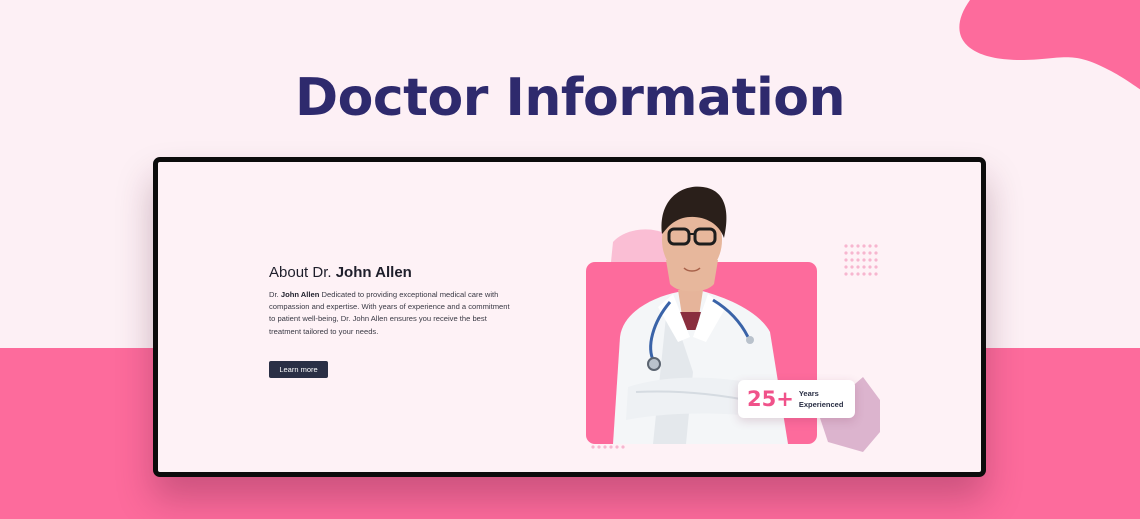 The image size is (1140, 519). I want to click on experience-label-line1: Years, so click(808, 393).